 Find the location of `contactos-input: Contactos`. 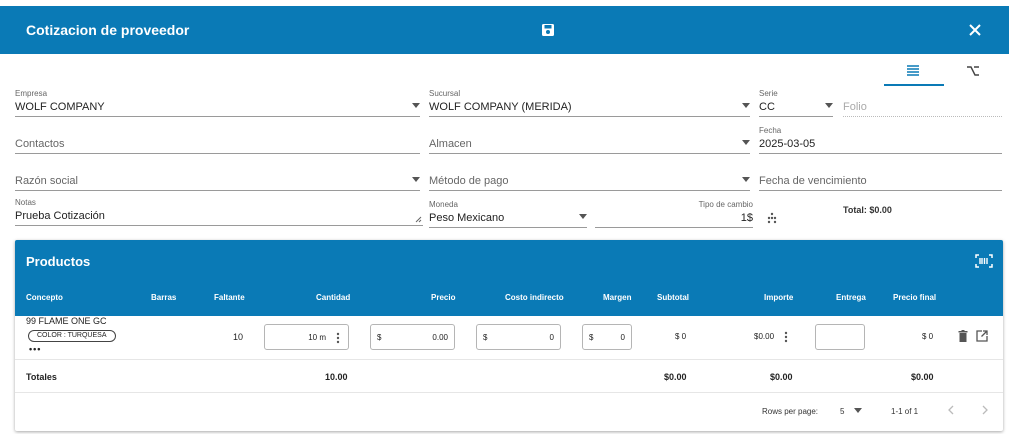

contactos-input: Contactos is located at coordinates (217, 140).